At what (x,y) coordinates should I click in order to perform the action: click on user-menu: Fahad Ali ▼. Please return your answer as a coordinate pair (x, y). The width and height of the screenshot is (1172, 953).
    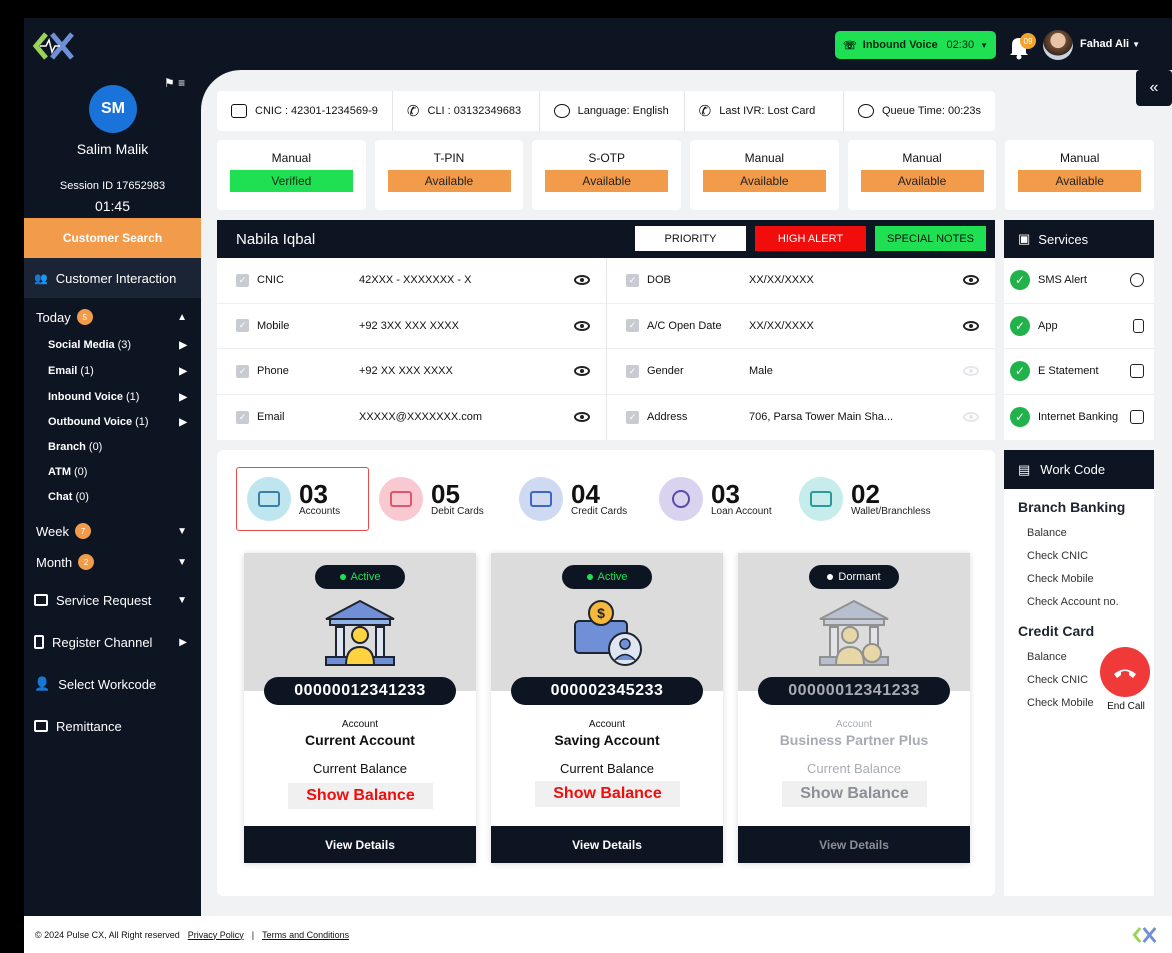
    Looking at the image, I should click on (1110, 44).